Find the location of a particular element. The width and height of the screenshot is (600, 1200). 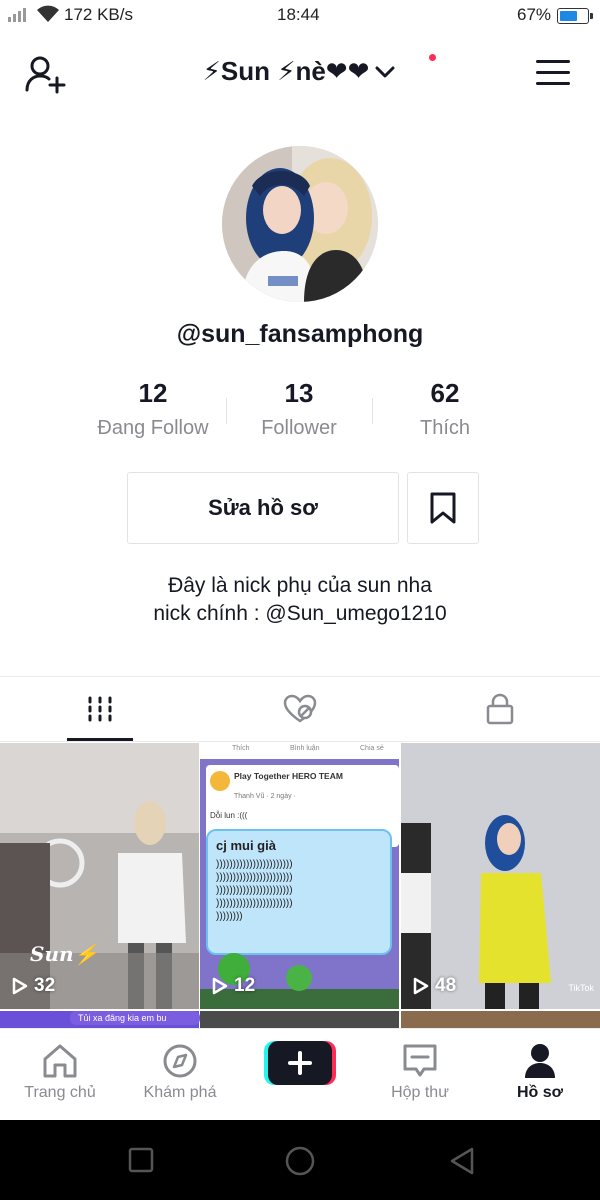

account-name: ⚡Sun ⚡nè❤❤ is located at coordinates (286, 71).